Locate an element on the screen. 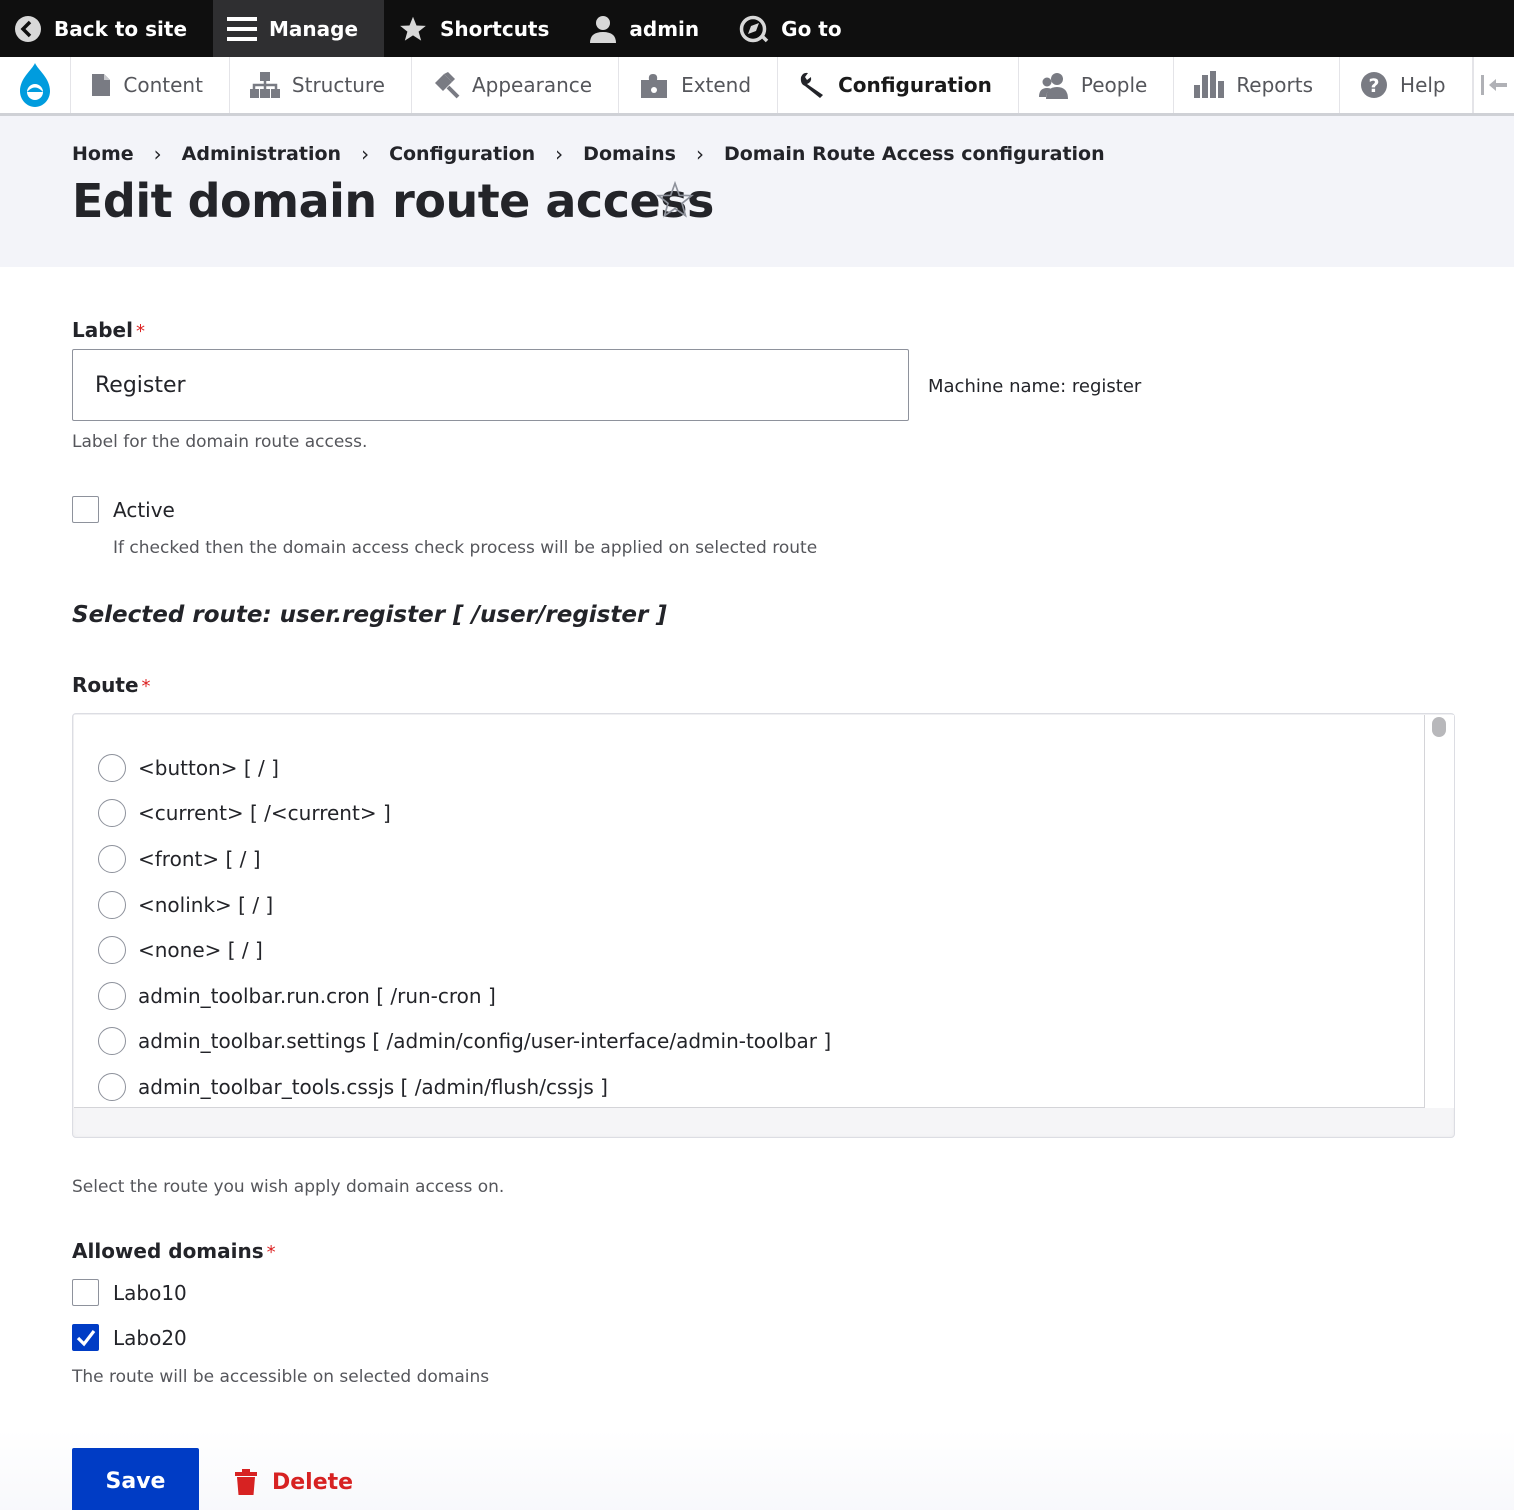 The image size is (1514, 1510). route-option-label: admin_toolbar.run.cron [ /run-cron ] is located at coordinates (317, 996).